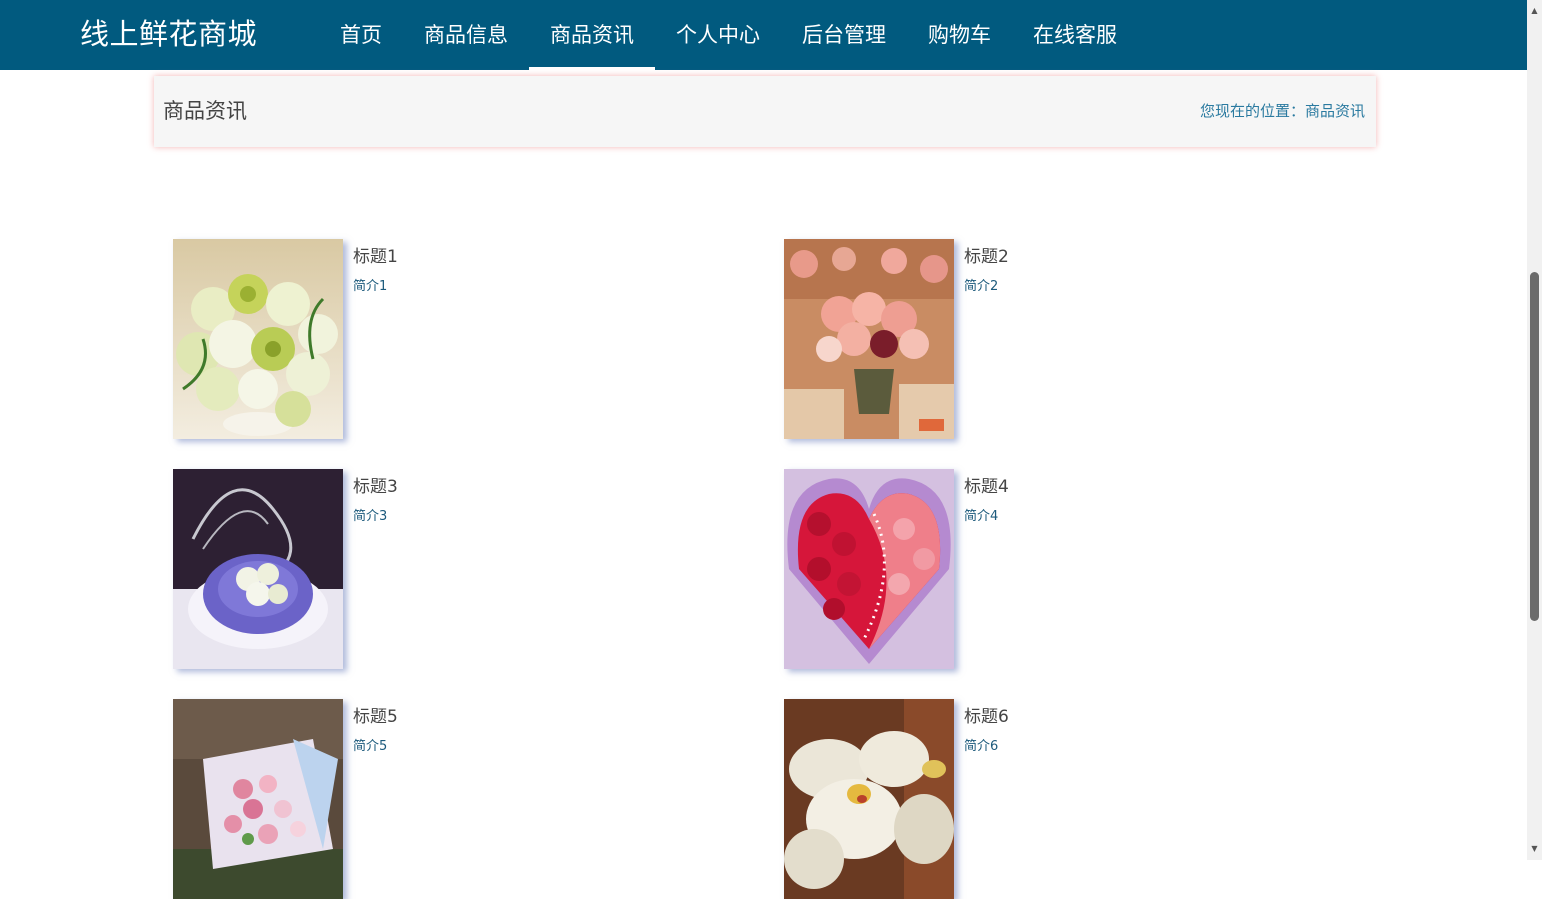 The image size is (1542, 899). I want to click on news-item: 标题3 简介3, so click(453, 569).